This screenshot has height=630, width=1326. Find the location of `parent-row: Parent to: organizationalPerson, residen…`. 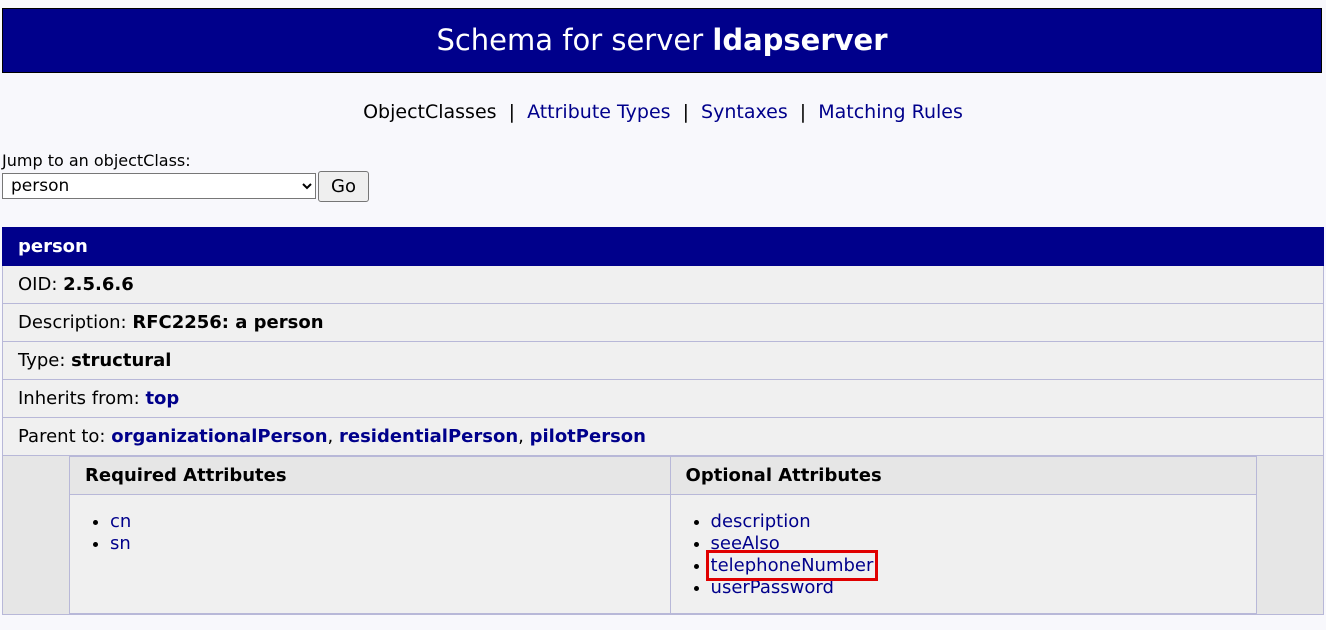

parent-row: Parent to: organizationalPerson, residen… is located at coordinates (663, 436).